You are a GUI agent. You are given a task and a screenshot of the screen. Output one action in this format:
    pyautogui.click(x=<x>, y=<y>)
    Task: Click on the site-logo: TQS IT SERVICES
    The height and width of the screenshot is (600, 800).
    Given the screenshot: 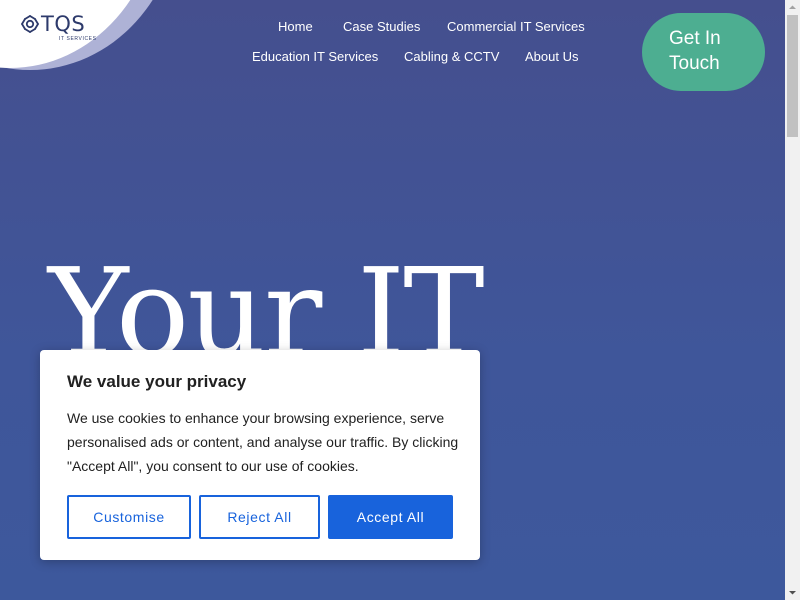 What is the action you would take?
    pyautogui.click(x=60, y=29)
    